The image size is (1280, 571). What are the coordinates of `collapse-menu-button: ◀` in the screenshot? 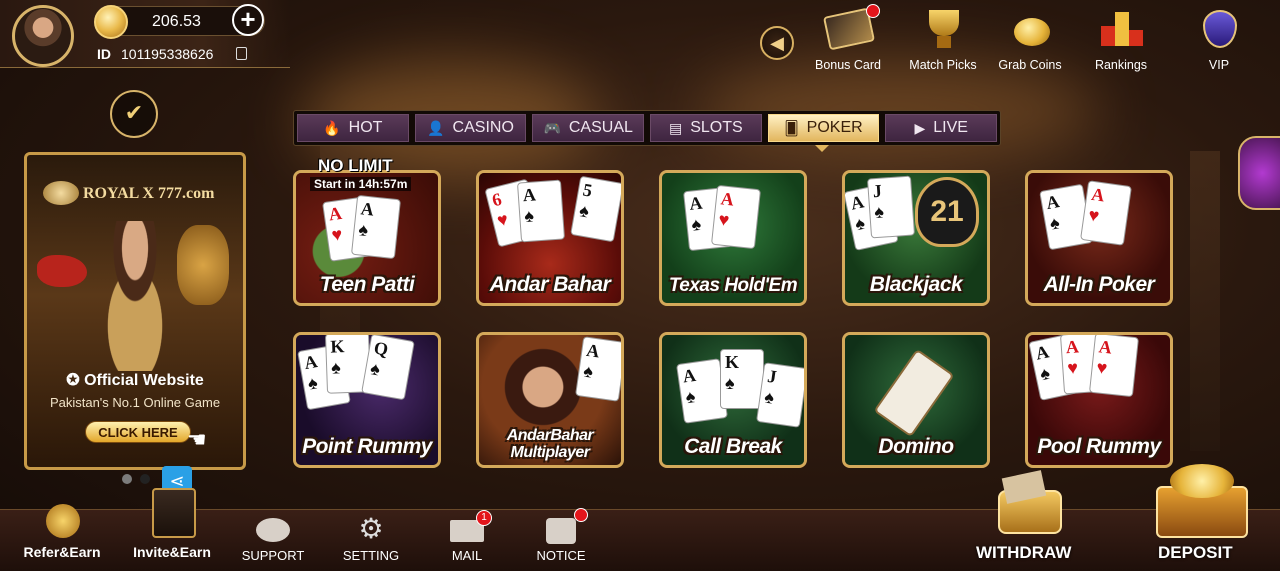 It's located at (777, 43).